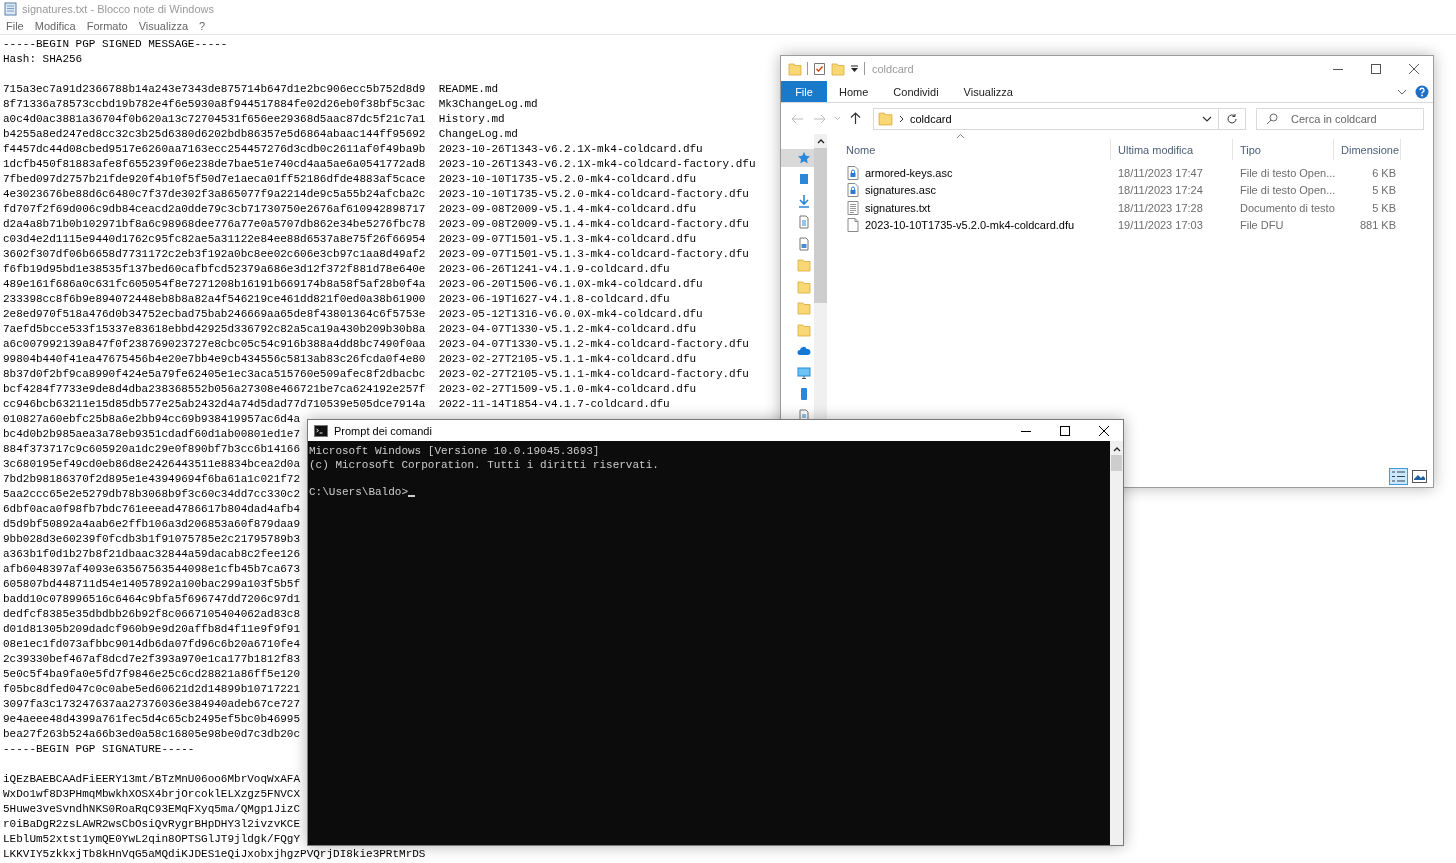 This screenshot has width=1456, height=863. Describe the element at coordinates (152, 689) in the screenshot. I see `text-line: f05bc8dfed047c0c0abe5ed60621d2d14899b10717221` at that location.